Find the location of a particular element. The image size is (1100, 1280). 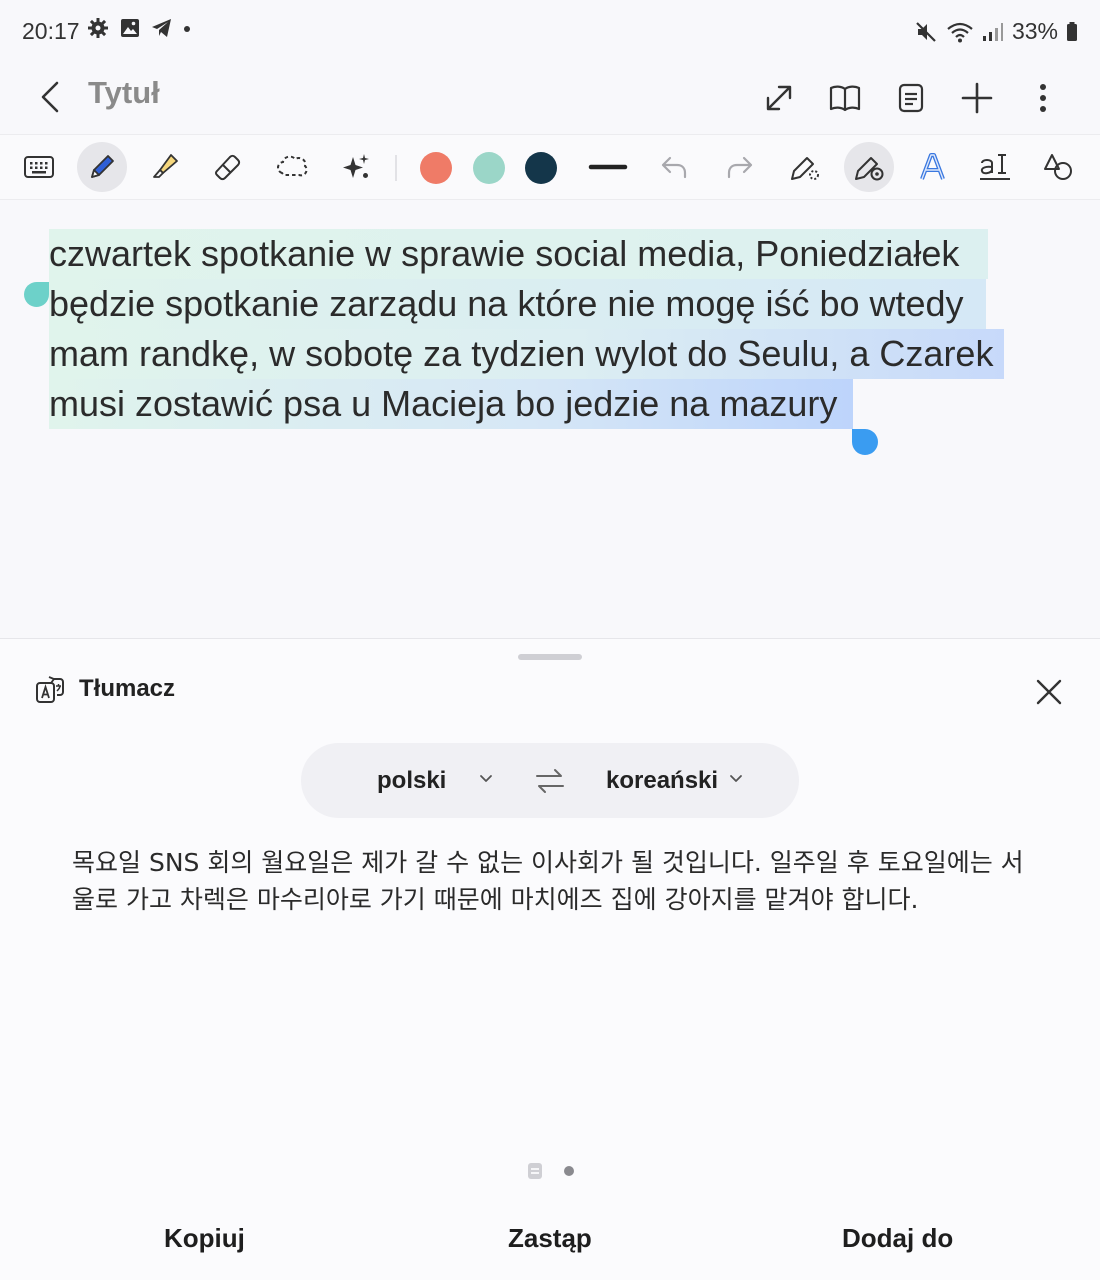

expand-icon is located at coordinates (779, 98).